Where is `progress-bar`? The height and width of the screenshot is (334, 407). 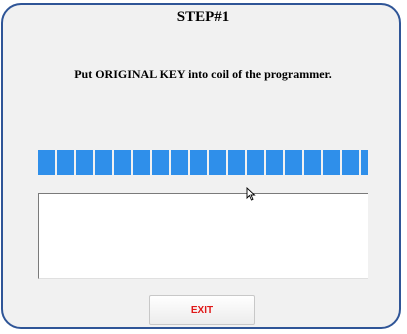
progress-bar is located at coordinates (203, 162).